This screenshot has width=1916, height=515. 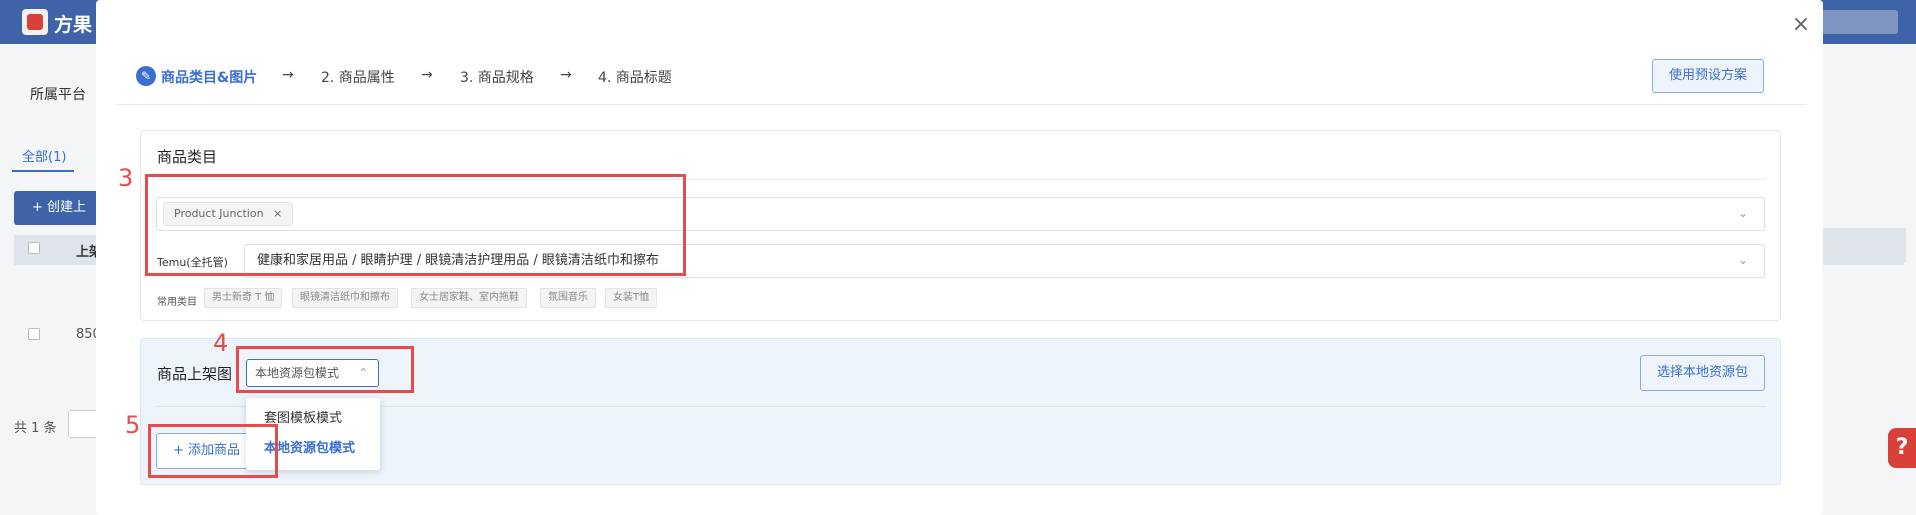 I want to click on logo-mark, so click(x=35, y=22).